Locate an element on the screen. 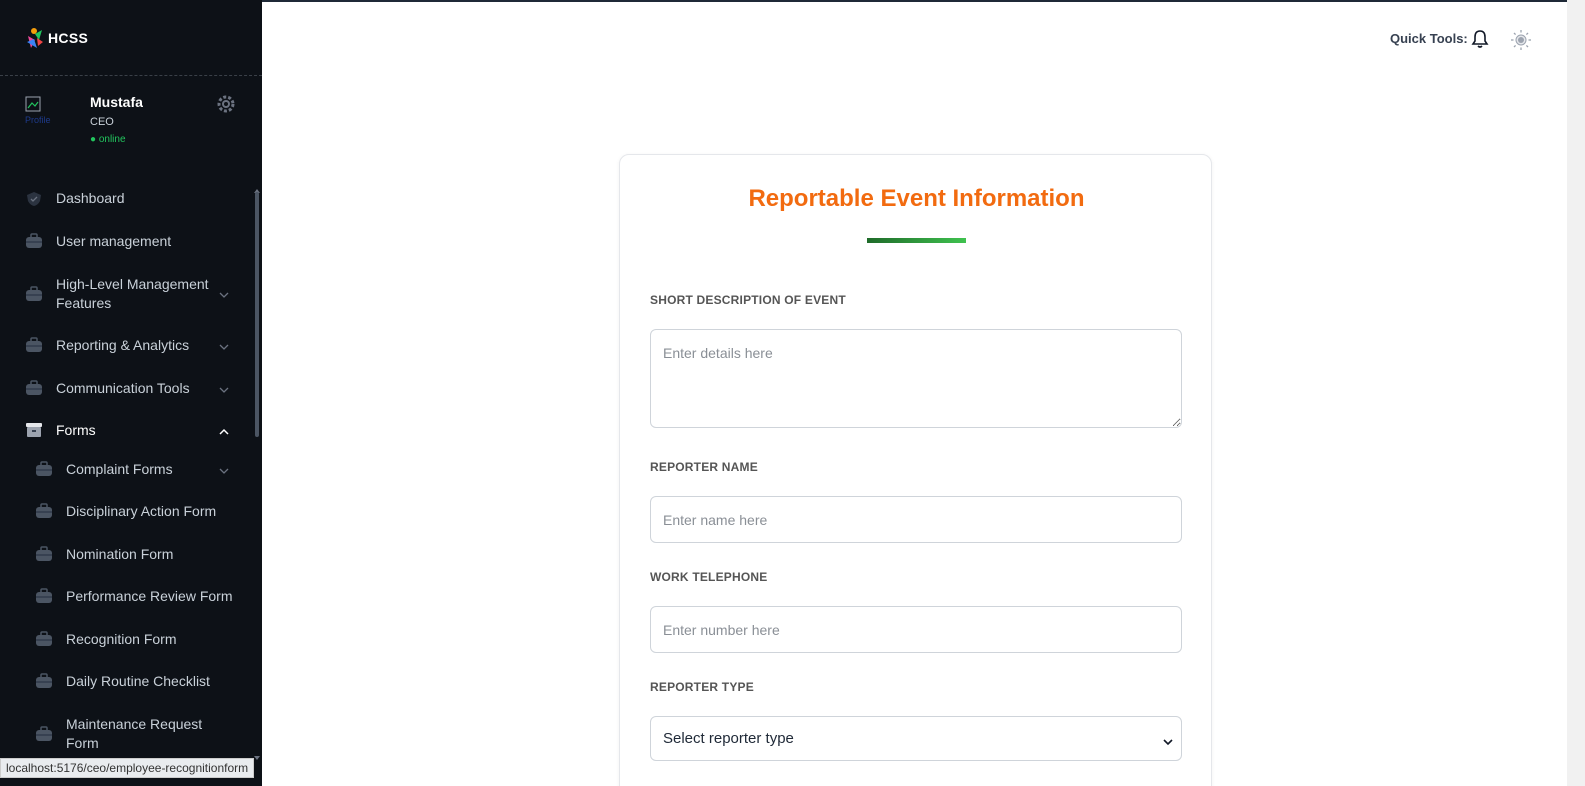  sidebar-item-complaint-forms: Complaint Forms is located at coordinates (126, 469).